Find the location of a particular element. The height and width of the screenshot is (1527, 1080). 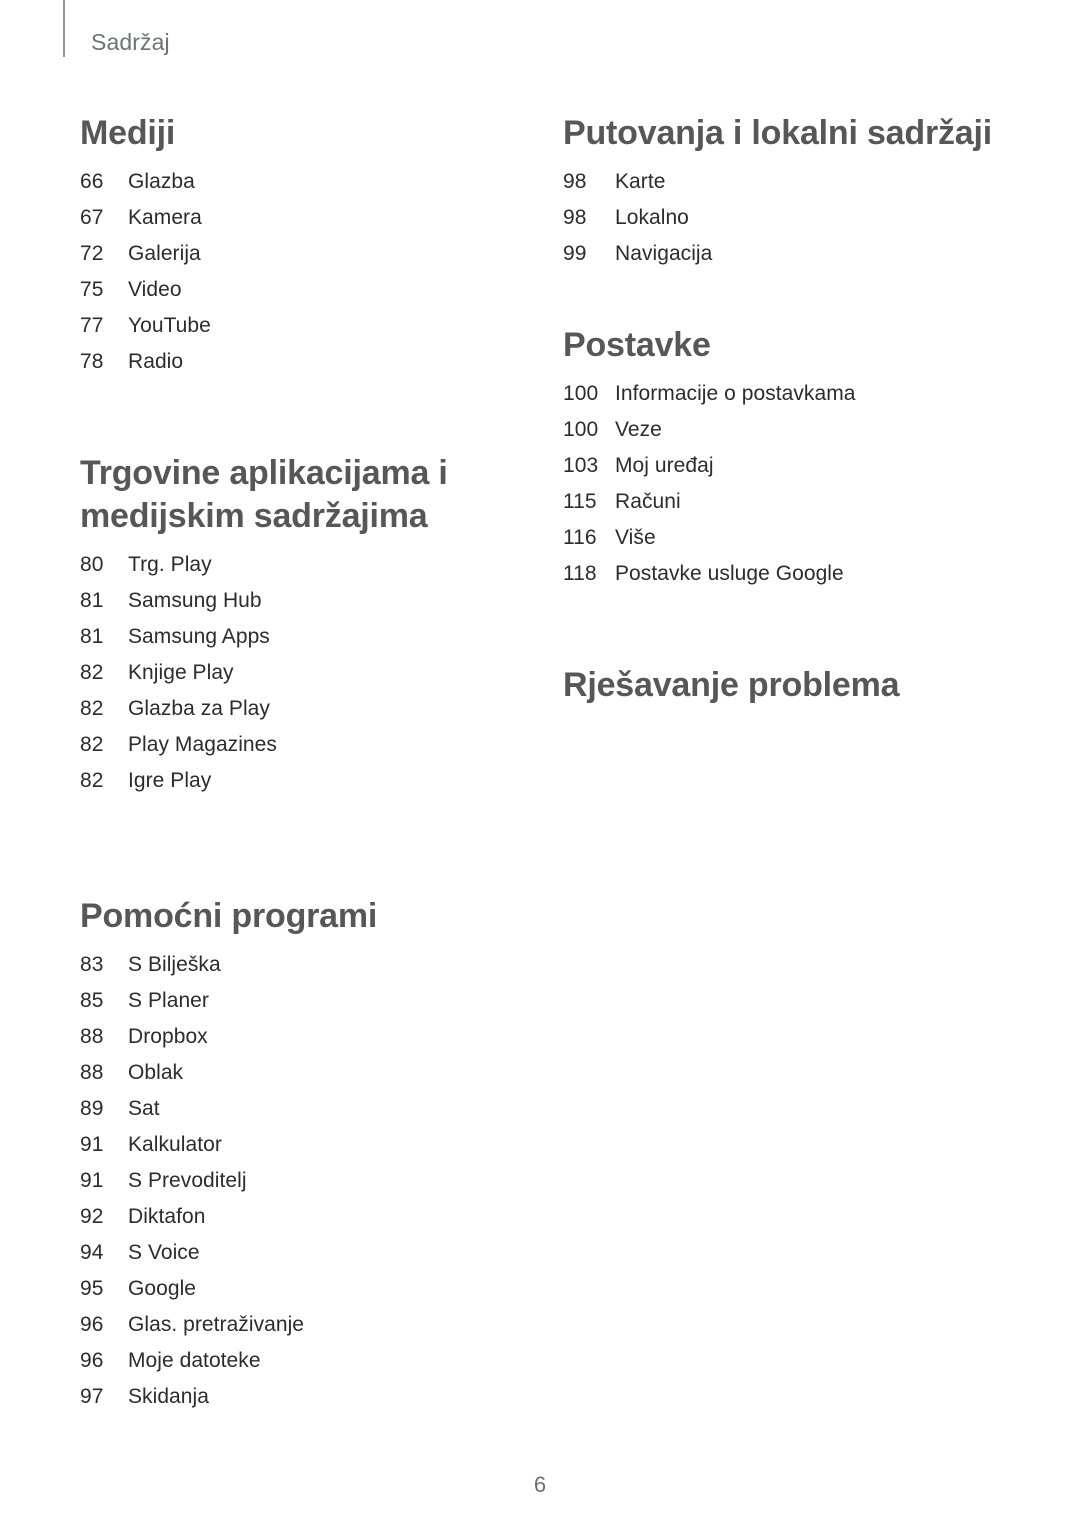

toc-entry-list: 98 Karte 98 Lokalno 99 Navigacija is located at coordinates (788, 218).